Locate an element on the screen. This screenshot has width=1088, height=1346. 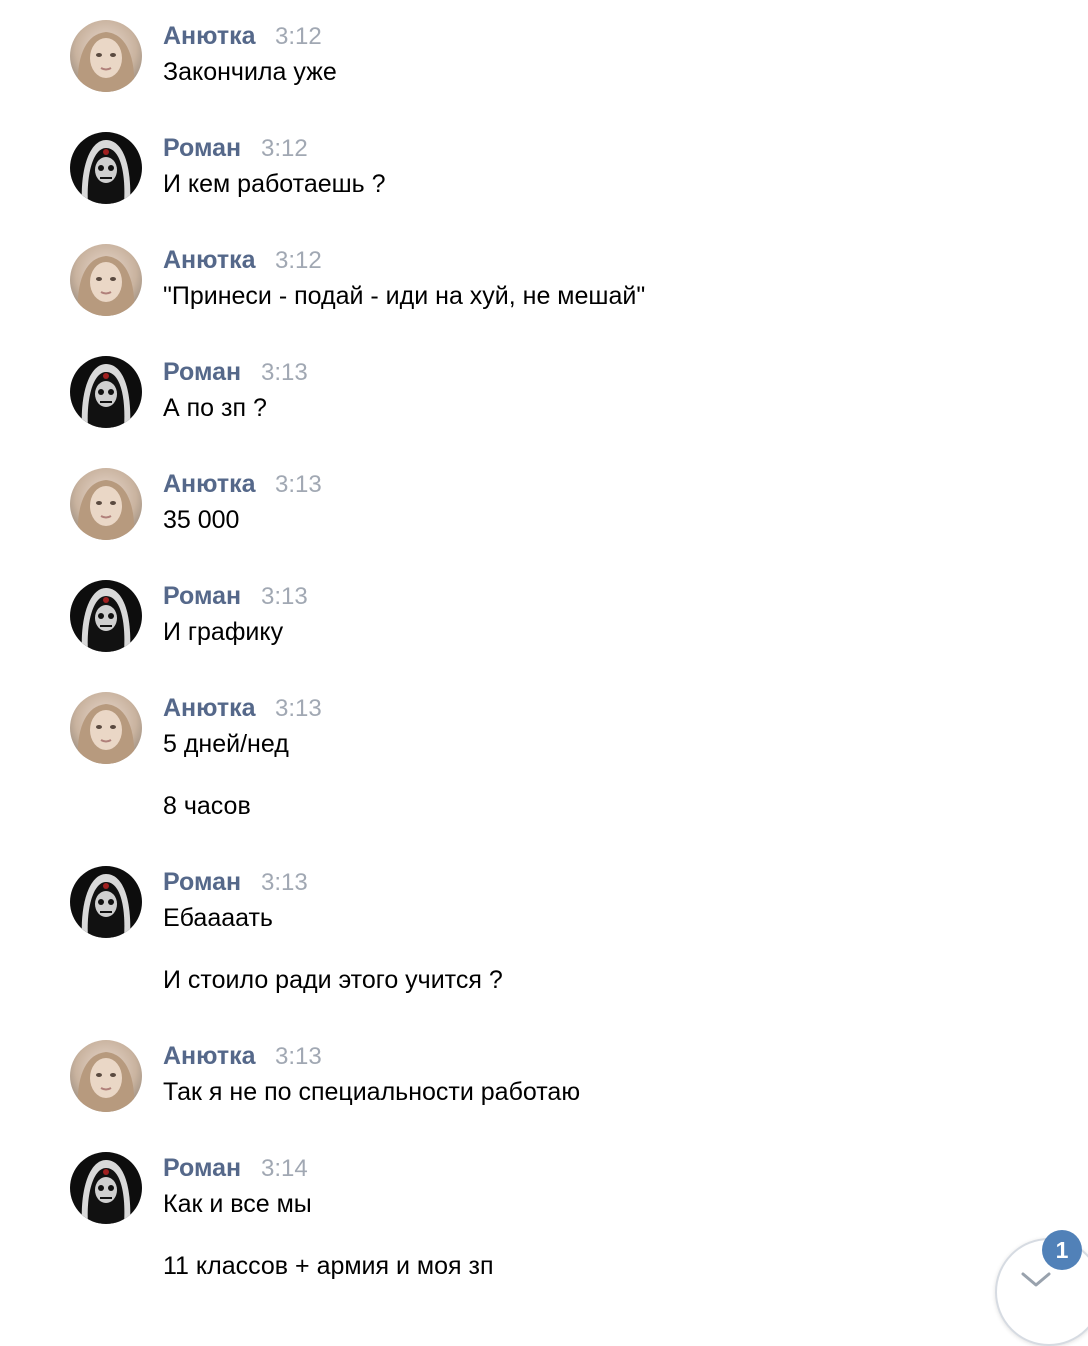
message-text: А по зп ? is located at coordinates (215, 408).